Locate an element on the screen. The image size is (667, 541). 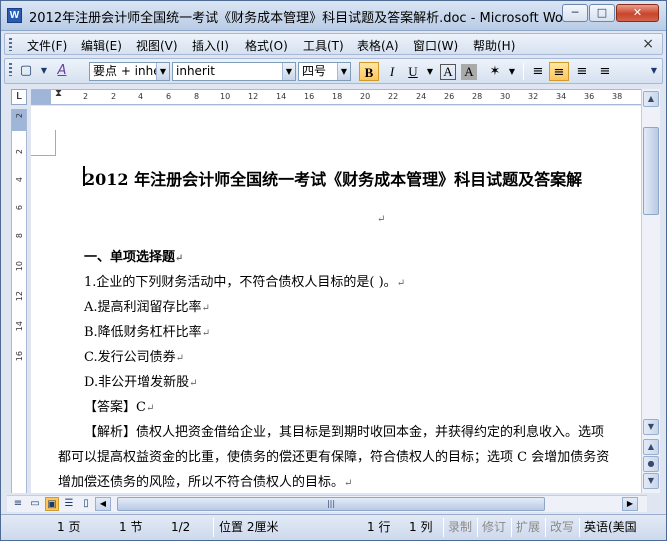
previous-page-button: ▲ is located at coordinates (651, 447).